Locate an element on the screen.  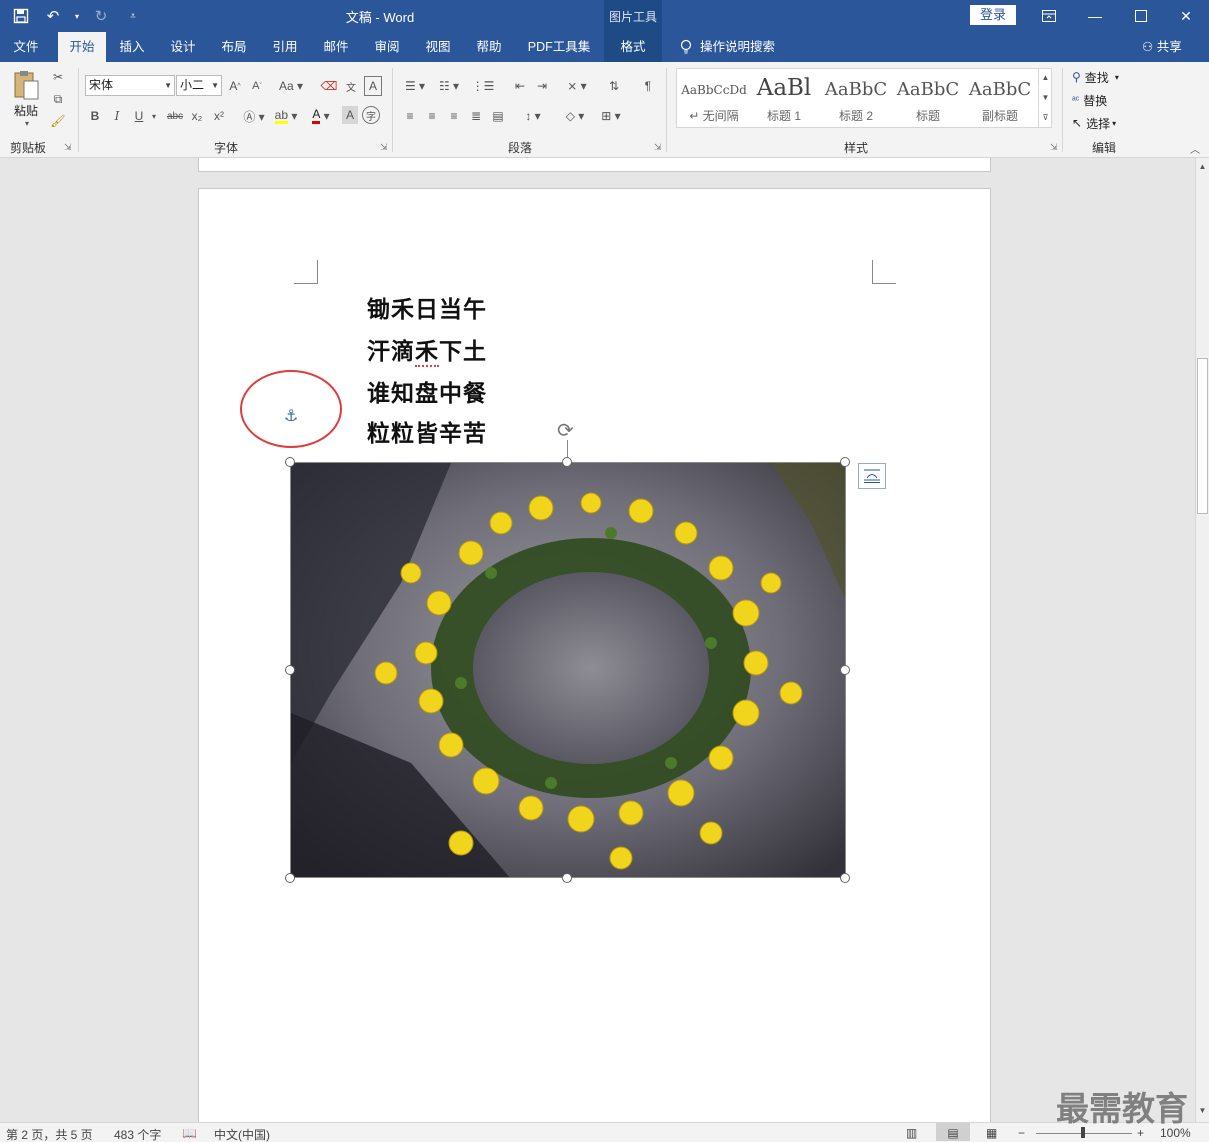
tab-view: 视图 is located at coordinates (438, 47).